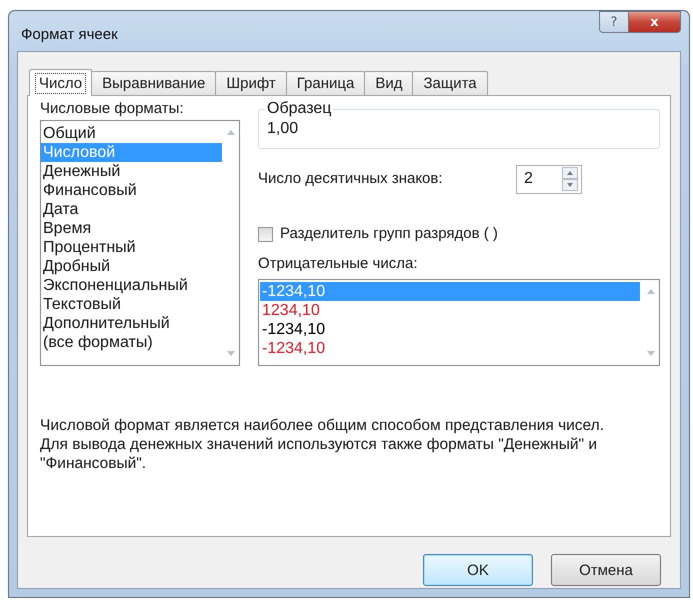 Image resolution: width=693 pixels, height=609 pixels. I want to click on negative-number-list: -1234,10 1234,10 -1234,10 -1234,10, so click(459, 322).